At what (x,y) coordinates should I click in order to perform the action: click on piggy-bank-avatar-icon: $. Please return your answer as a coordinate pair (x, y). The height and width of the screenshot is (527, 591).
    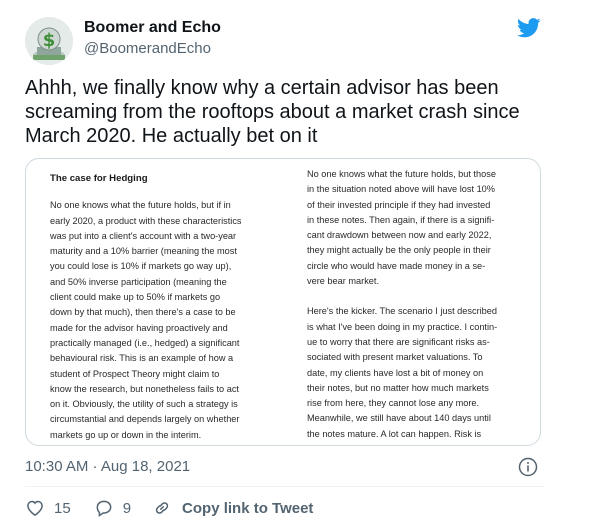
    Looking at the image, I should click on (49, 41).